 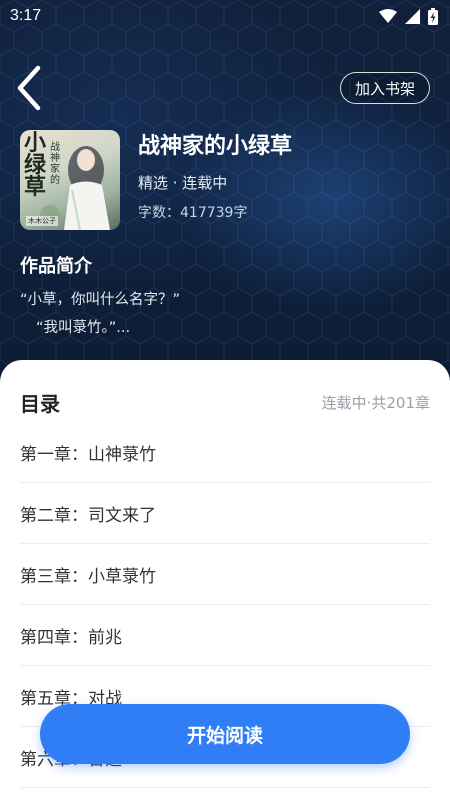 What do you see at coordinates (225, 16) in the screenshot?
I see `status-bar: 3:17` at bounding box center [225, 16].